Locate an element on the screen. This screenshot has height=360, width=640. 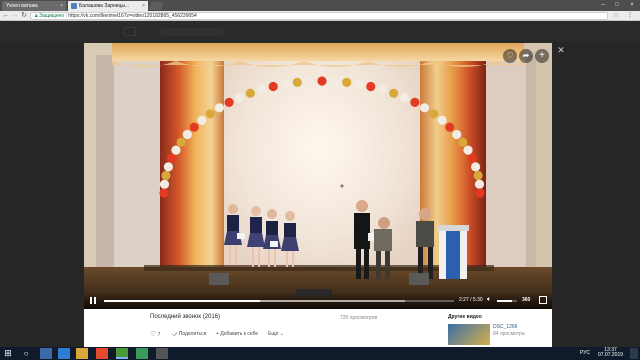
folder-icon is located at coordinates (82, 353).